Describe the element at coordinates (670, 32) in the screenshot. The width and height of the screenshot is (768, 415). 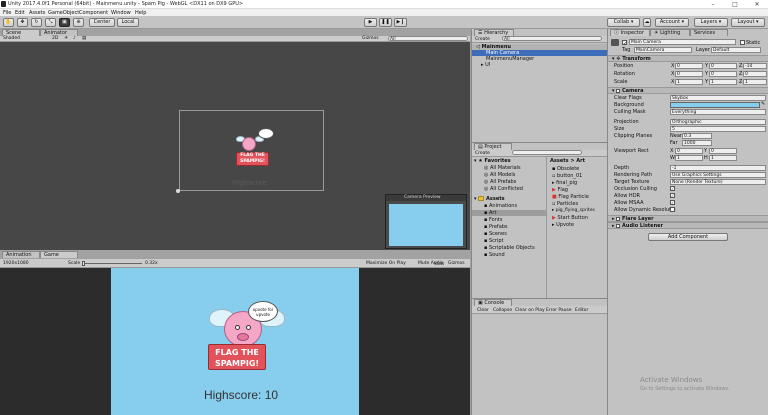
I see `tab-lighting: ☀ Lighting` at that location.